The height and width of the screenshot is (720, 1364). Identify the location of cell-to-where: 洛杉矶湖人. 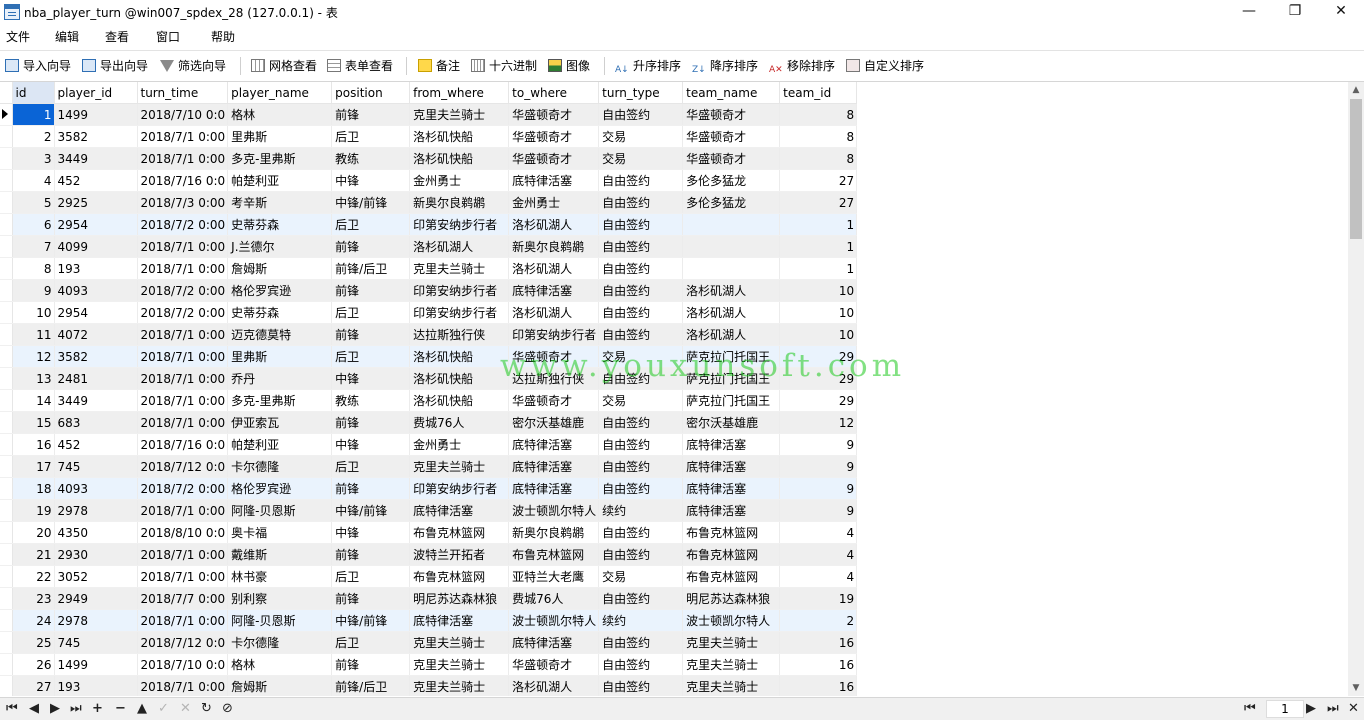
(554, 268).